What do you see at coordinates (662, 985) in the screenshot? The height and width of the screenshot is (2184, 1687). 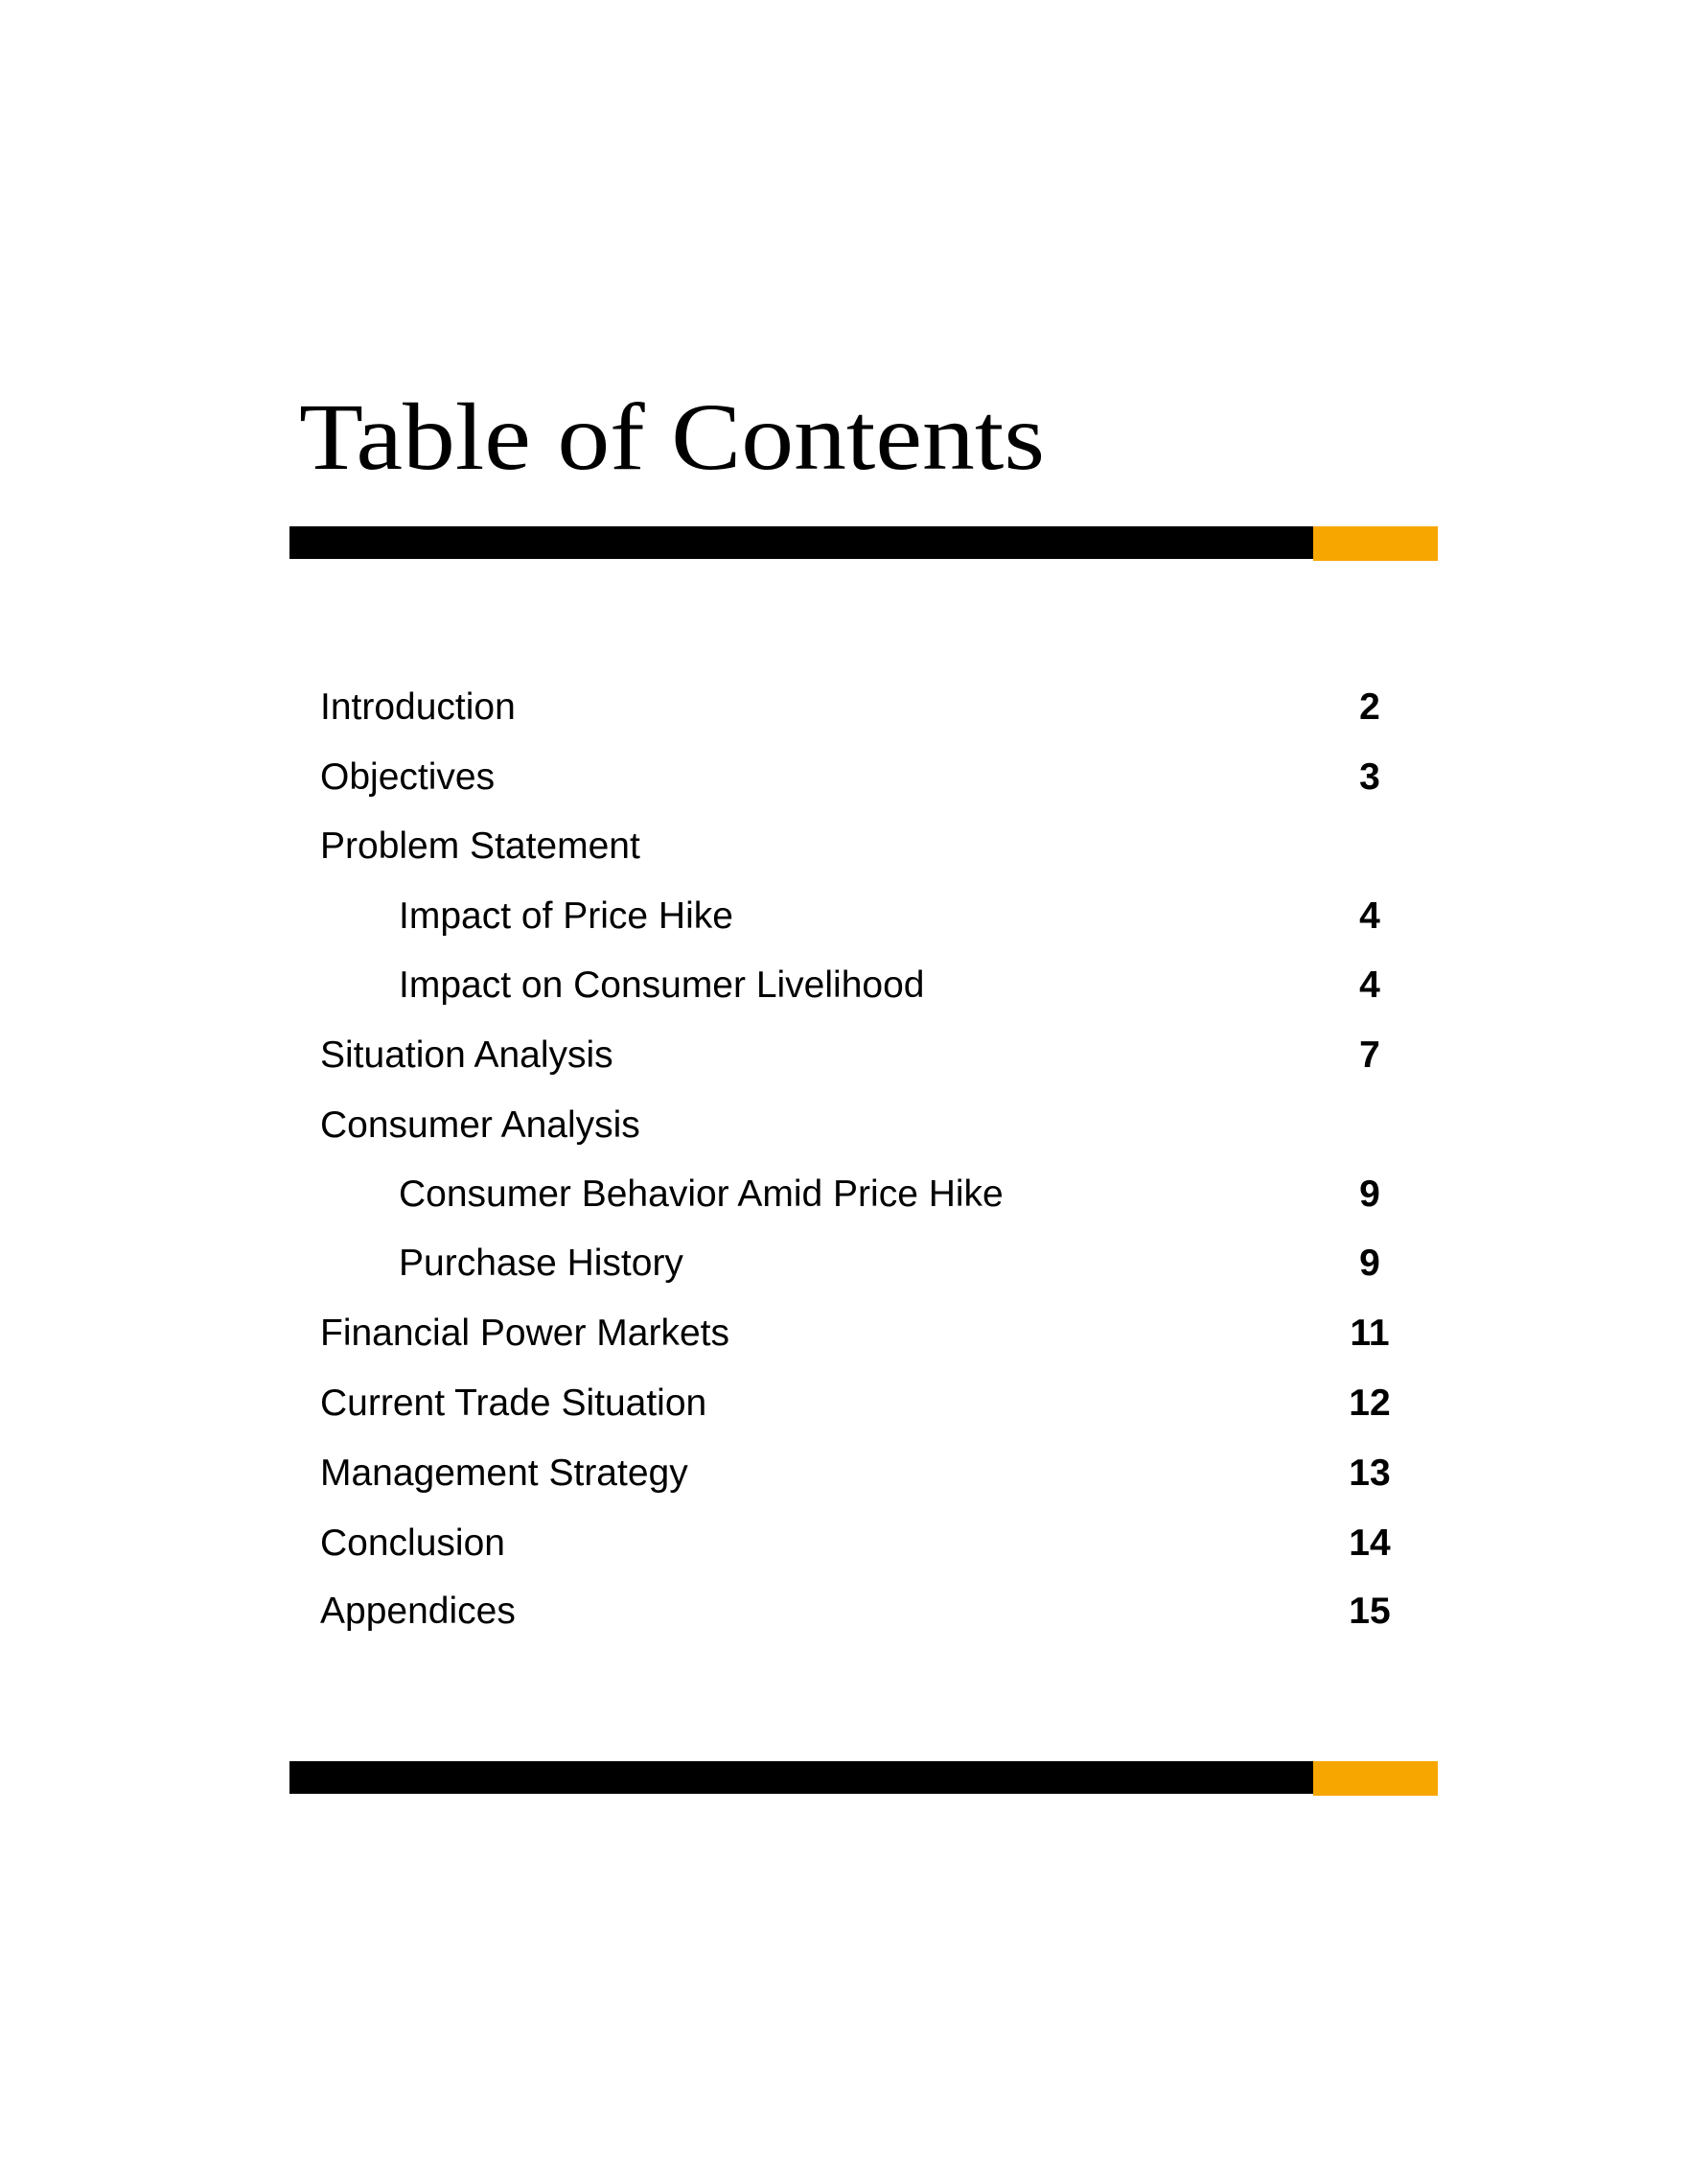 I see `toc-entry-label: Impact on Consumer Livelihood` at bounding box center [662, 985].